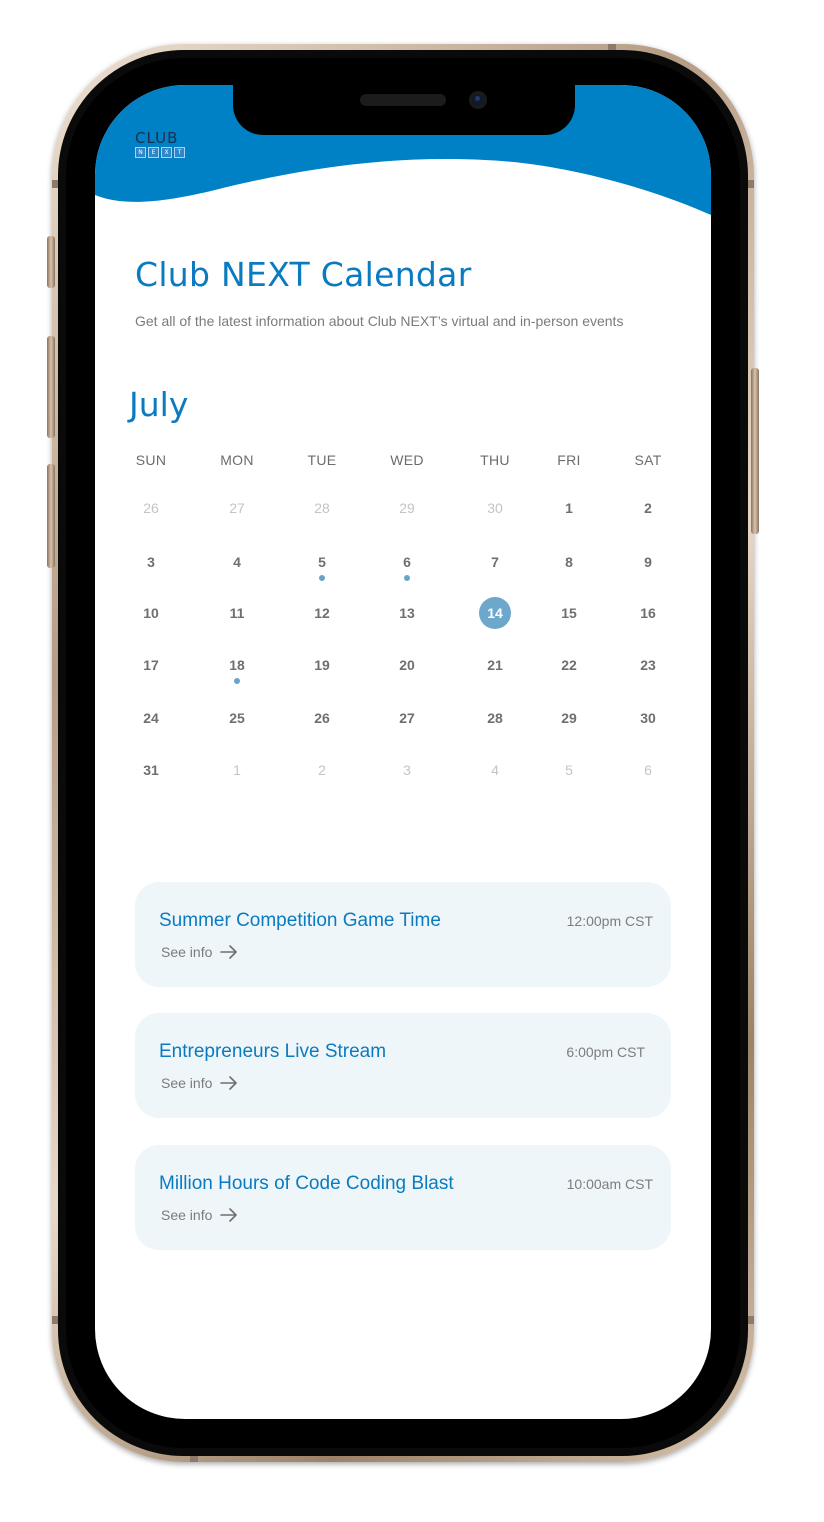 This screenshot has height=1522, width=824. What do you see at coordinates (237, 718) in the screenshot?
I see `calendar-day: 25` at bounding box center [237, 718].